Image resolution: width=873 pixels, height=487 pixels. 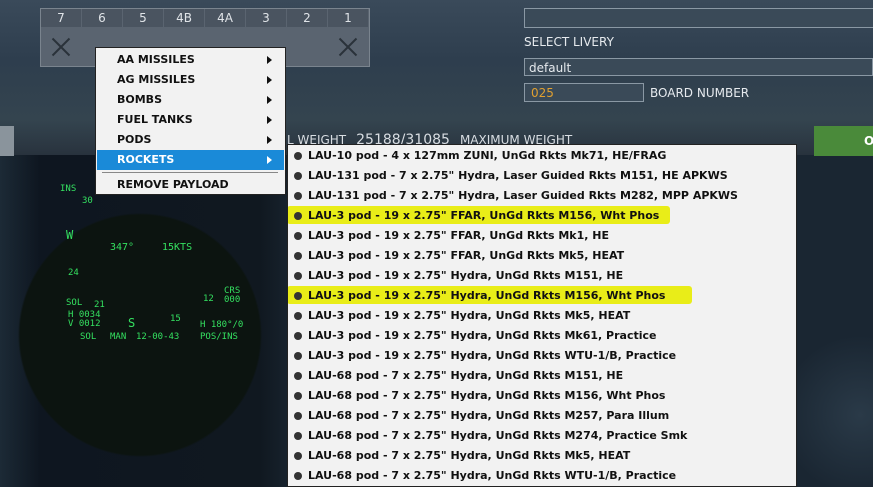 What do you see at coordinates (7, 141) in the screenshot?
I see `left-button` at bounding box center [7, 141].